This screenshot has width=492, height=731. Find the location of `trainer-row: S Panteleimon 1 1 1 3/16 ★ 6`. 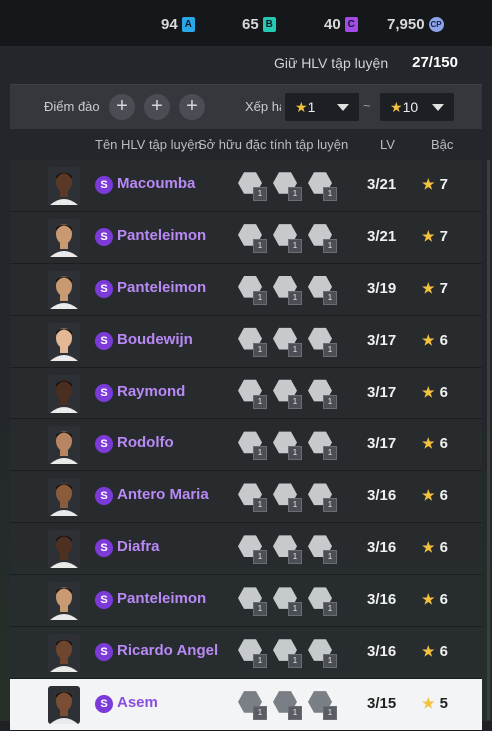

trainer-row: S Panteleimon 1 1 1 3/16 ★ 6 is located at coordinates (246, 601).